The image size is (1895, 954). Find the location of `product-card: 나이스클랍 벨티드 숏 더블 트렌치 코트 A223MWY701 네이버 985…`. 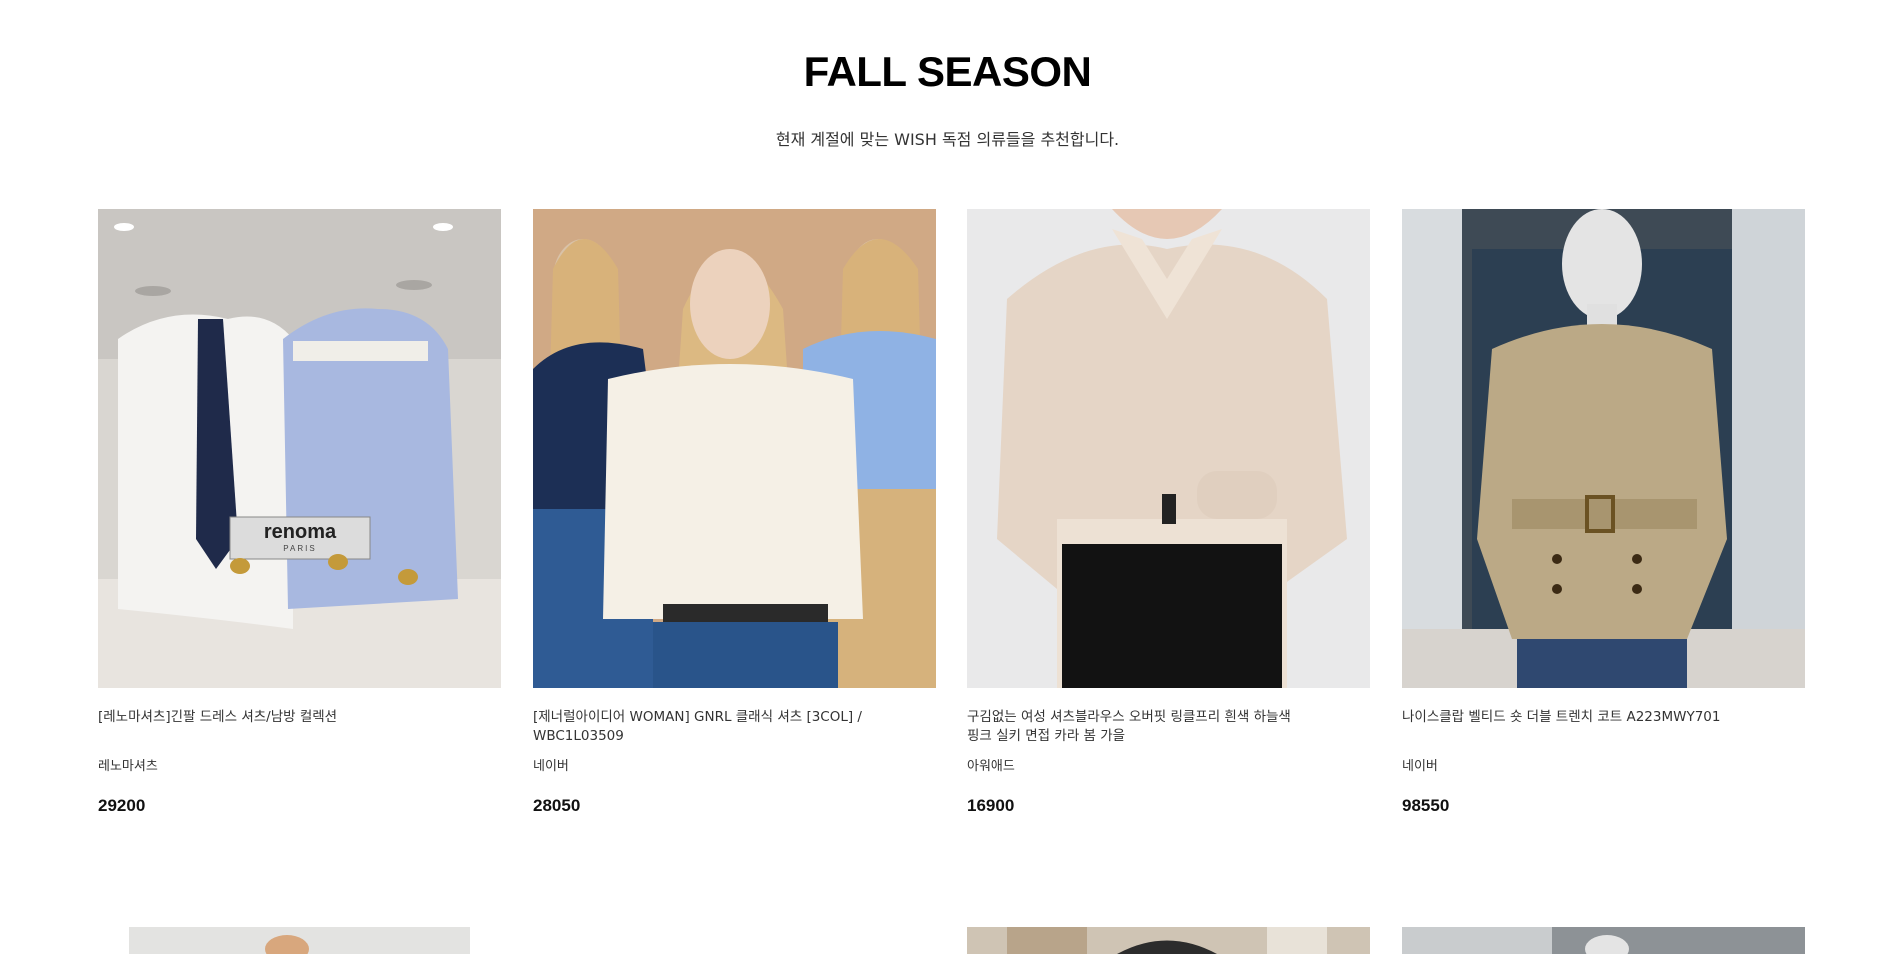

product-card: 나이스클랍 벨티드 숏 더블 트렌치 코트 A223MWY701 네이버 985… is located at coordinates (1603, 512).